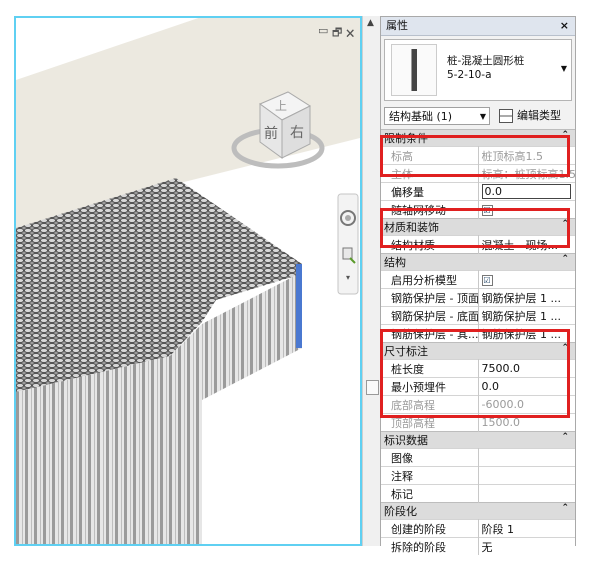 This screenshot has width=594, height=561. I want to click on close-icon: ×, so click(564, 26).